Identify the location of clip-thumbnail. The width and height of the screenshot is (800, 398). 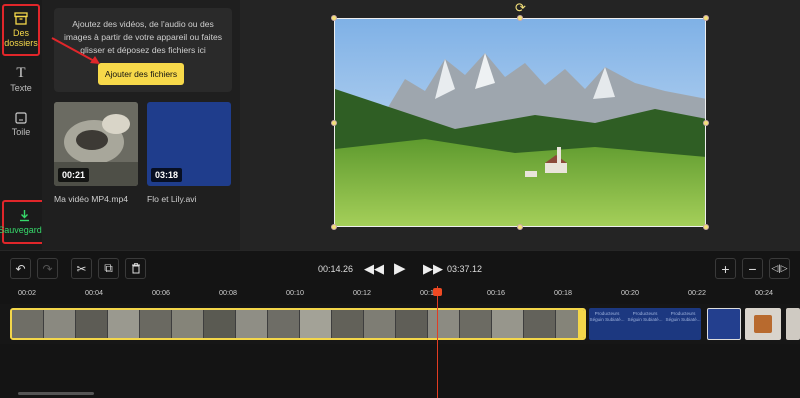
(763, 324).